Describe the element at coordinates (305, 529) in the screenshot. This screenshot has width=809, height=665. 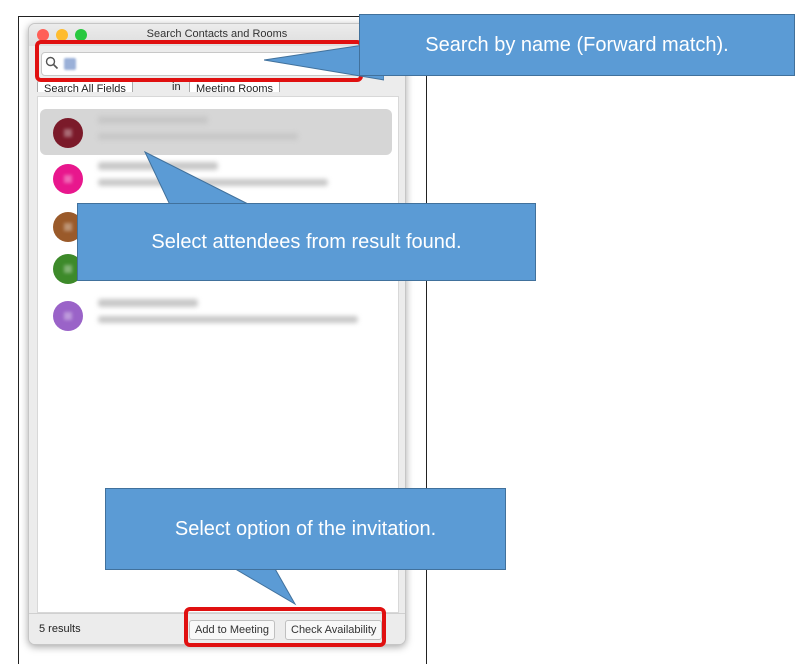
I see `option-callout: Select option of the invitation.` at that location.